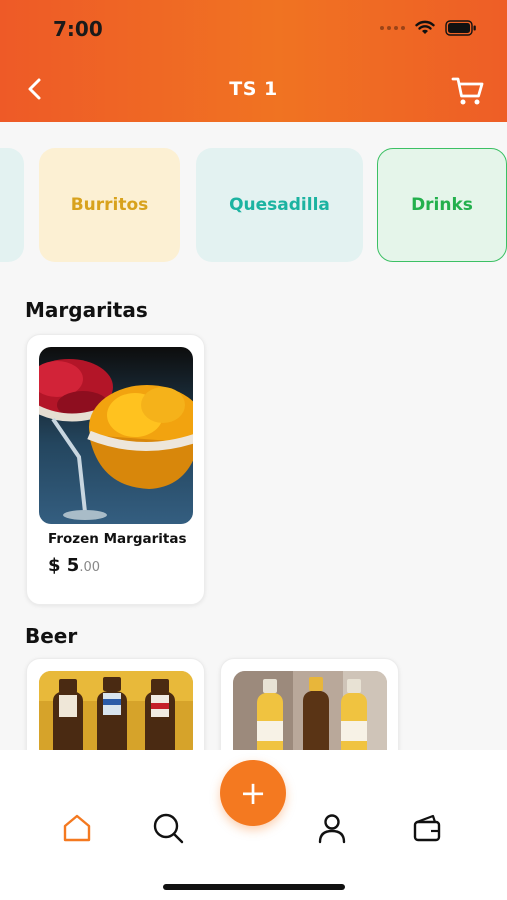  What do you see at coordinates (12, 205) in the screenshot?
I see `category-chip-partial` at bounding box center [12, 205].